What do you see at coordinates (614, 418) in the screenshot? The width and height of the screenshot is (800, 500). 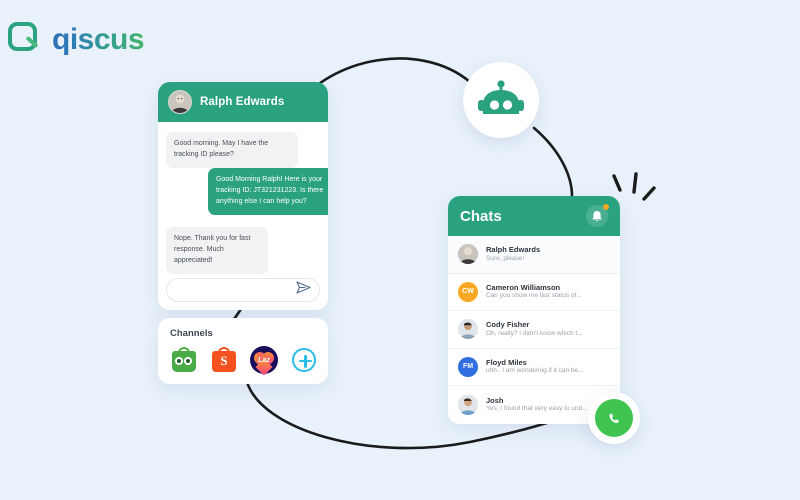 I see `whatsapp-icon` at bounding box center [614, 418].